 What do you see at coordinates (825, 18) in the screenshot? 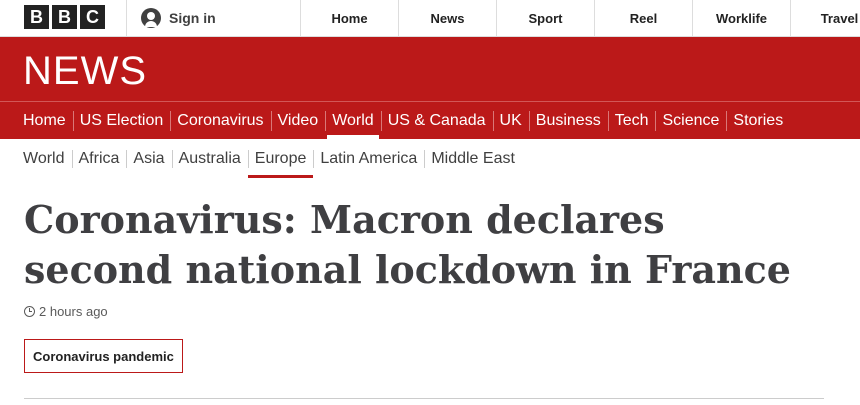
I see `top-nav-travel: Travel` at bounding box center [825, 18].